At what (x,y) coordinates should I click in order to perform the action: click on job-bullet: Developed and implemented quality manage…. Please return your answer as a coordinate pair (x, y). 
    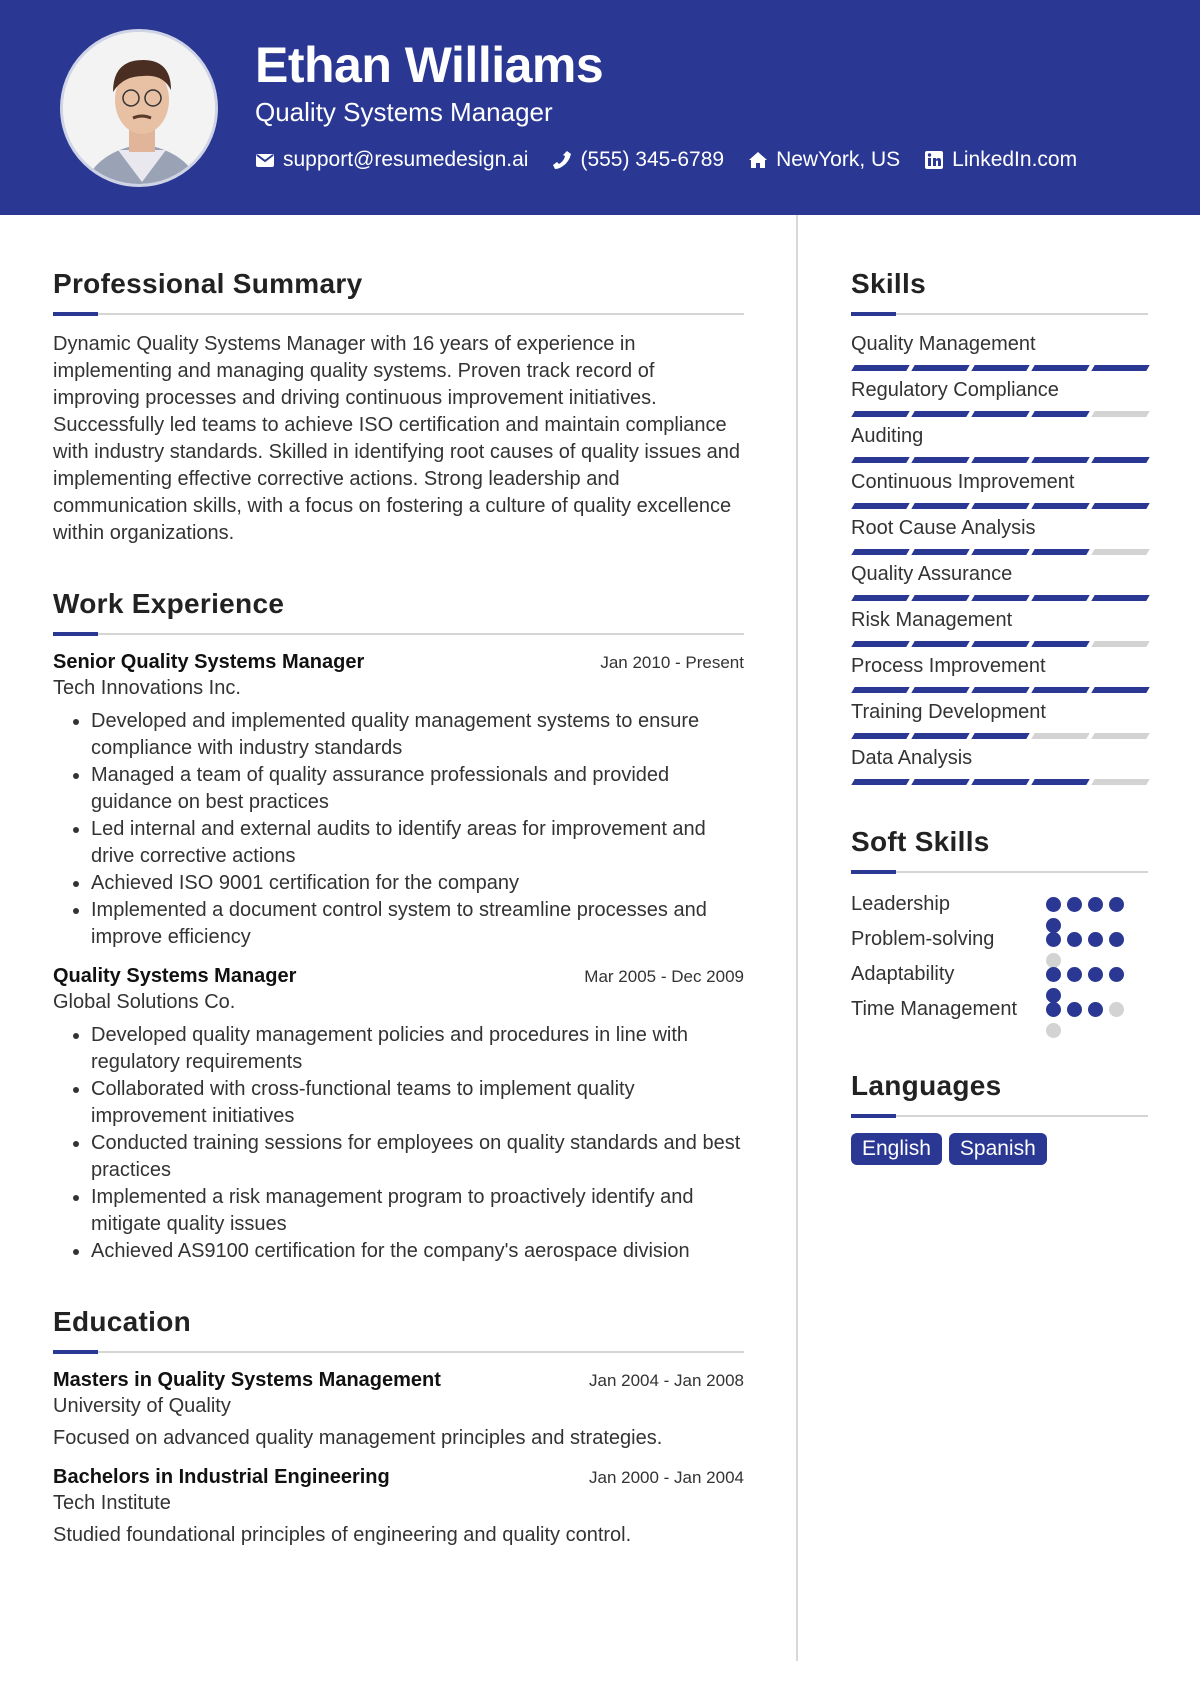
    Looking at the image, I should click on (417, 735).